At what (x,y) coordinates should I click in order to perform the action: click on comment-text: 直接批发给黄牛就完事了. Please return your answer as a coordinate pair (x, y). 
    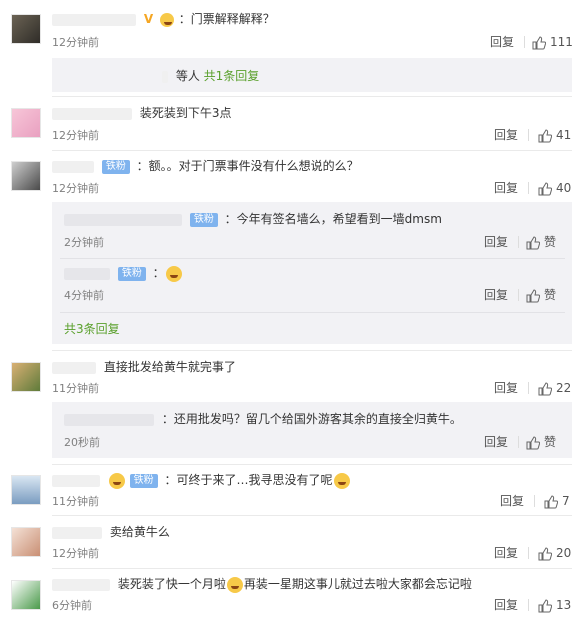
    Looking at the image, I should click on (144, 367).